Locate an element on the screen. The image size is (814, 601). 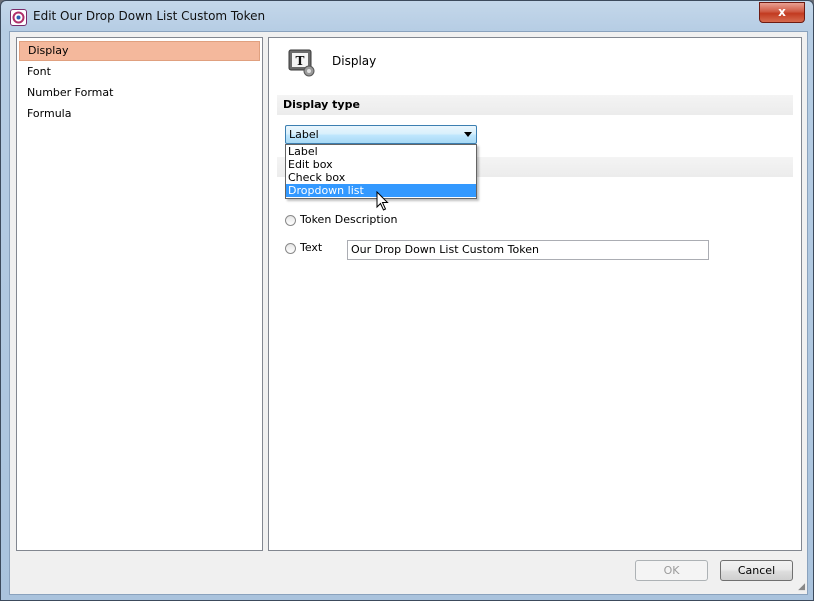
radio-token-description: Token Description is located at coordinates (355, 221).